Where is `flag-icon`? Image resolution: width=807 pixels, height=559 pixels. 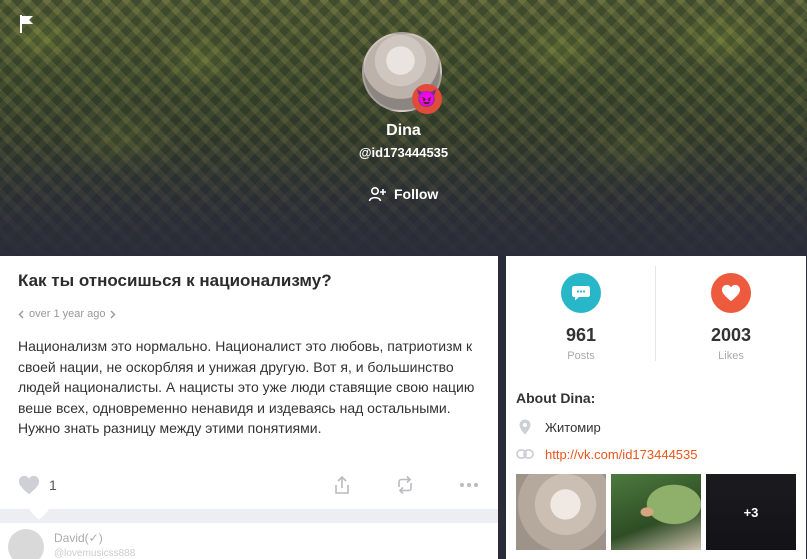
flag-icon is located at coordinates (27, 24).